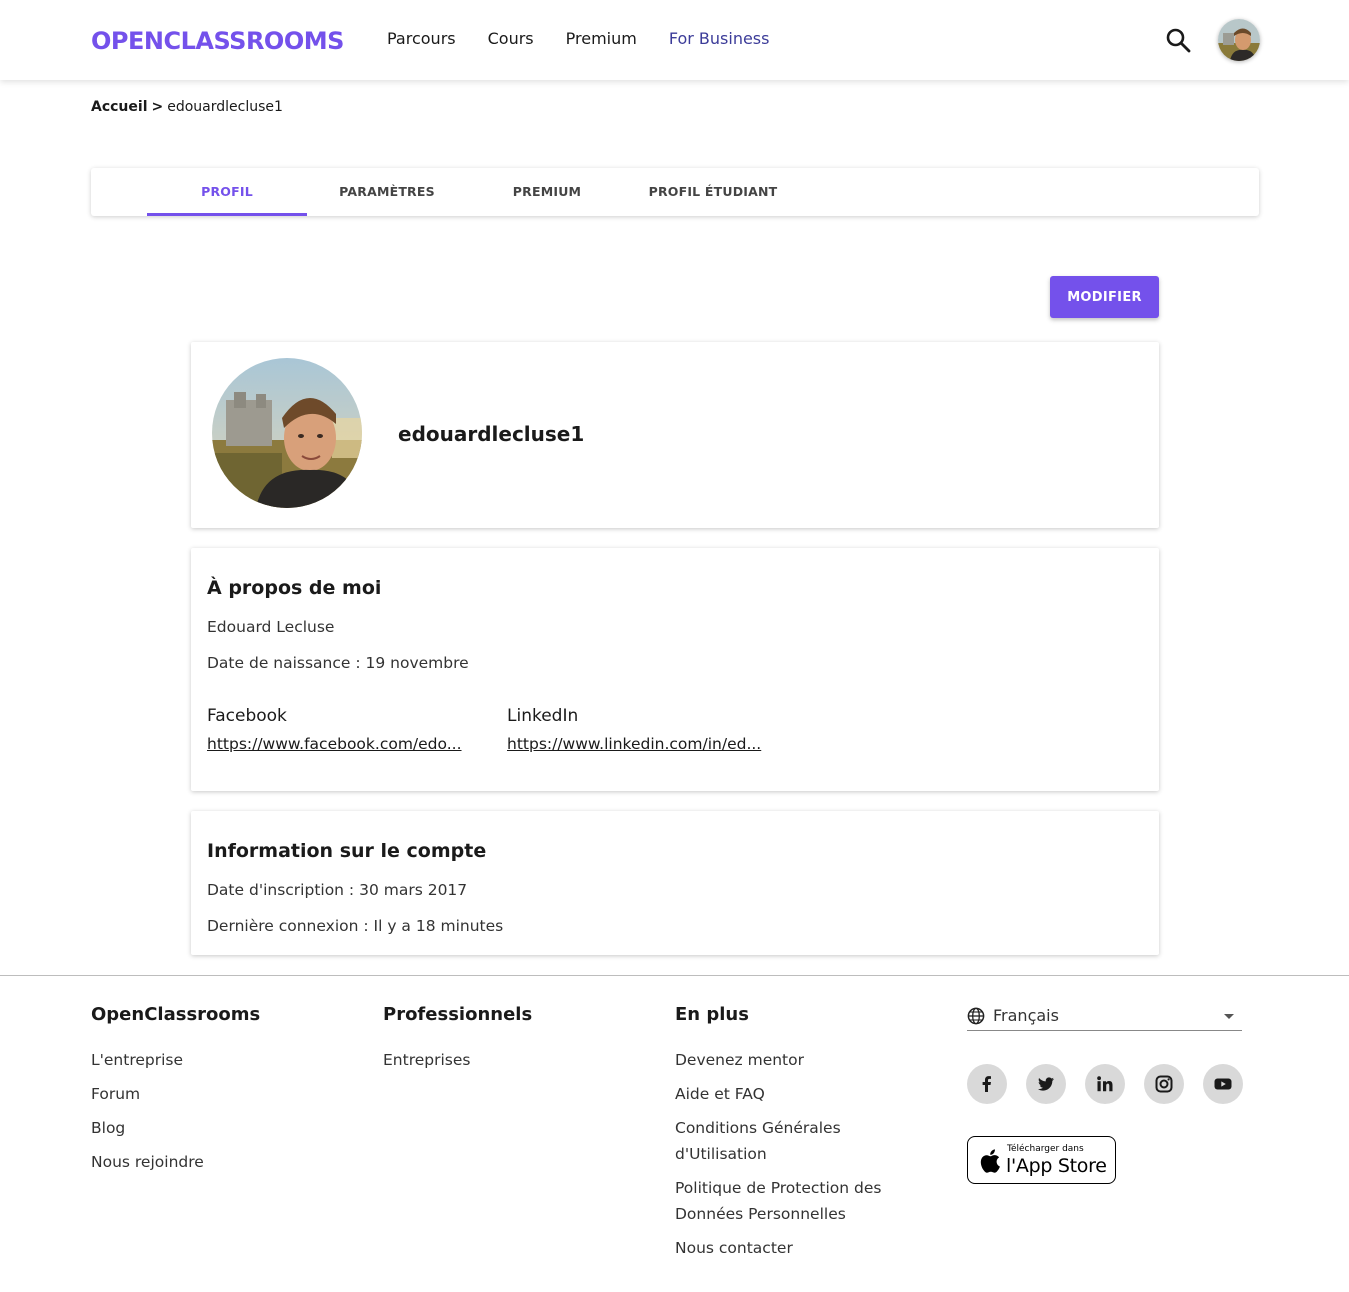  What do you see at coordinates (795, 1094) in the screenshot?
I see `footer-link-aide-faq: Aide et FAQ` at bounding box center [795, 1094].